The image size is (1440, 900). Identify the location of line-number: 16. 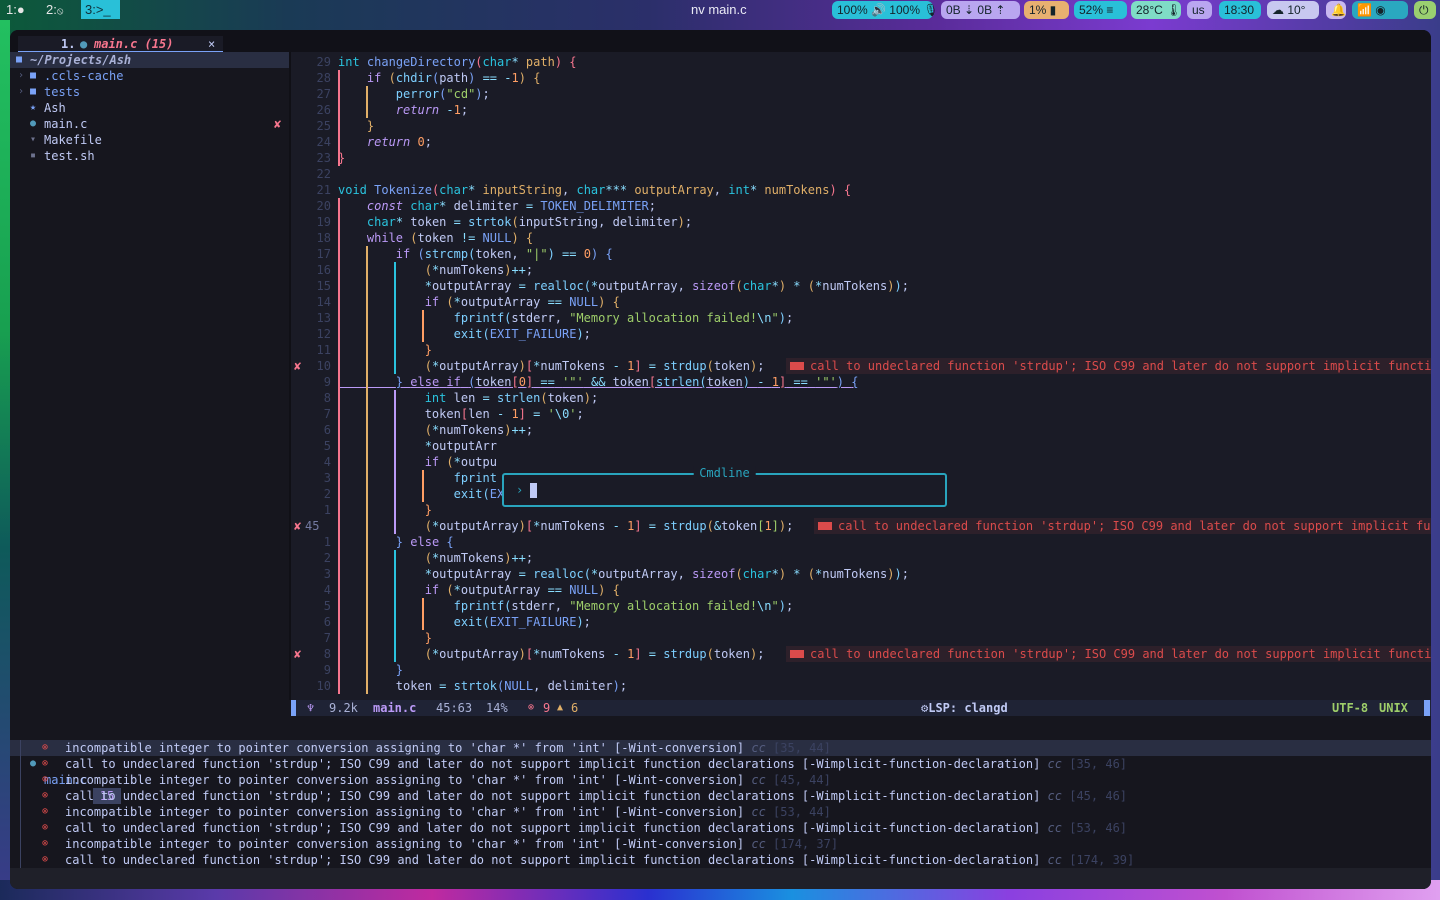
(323, 270).